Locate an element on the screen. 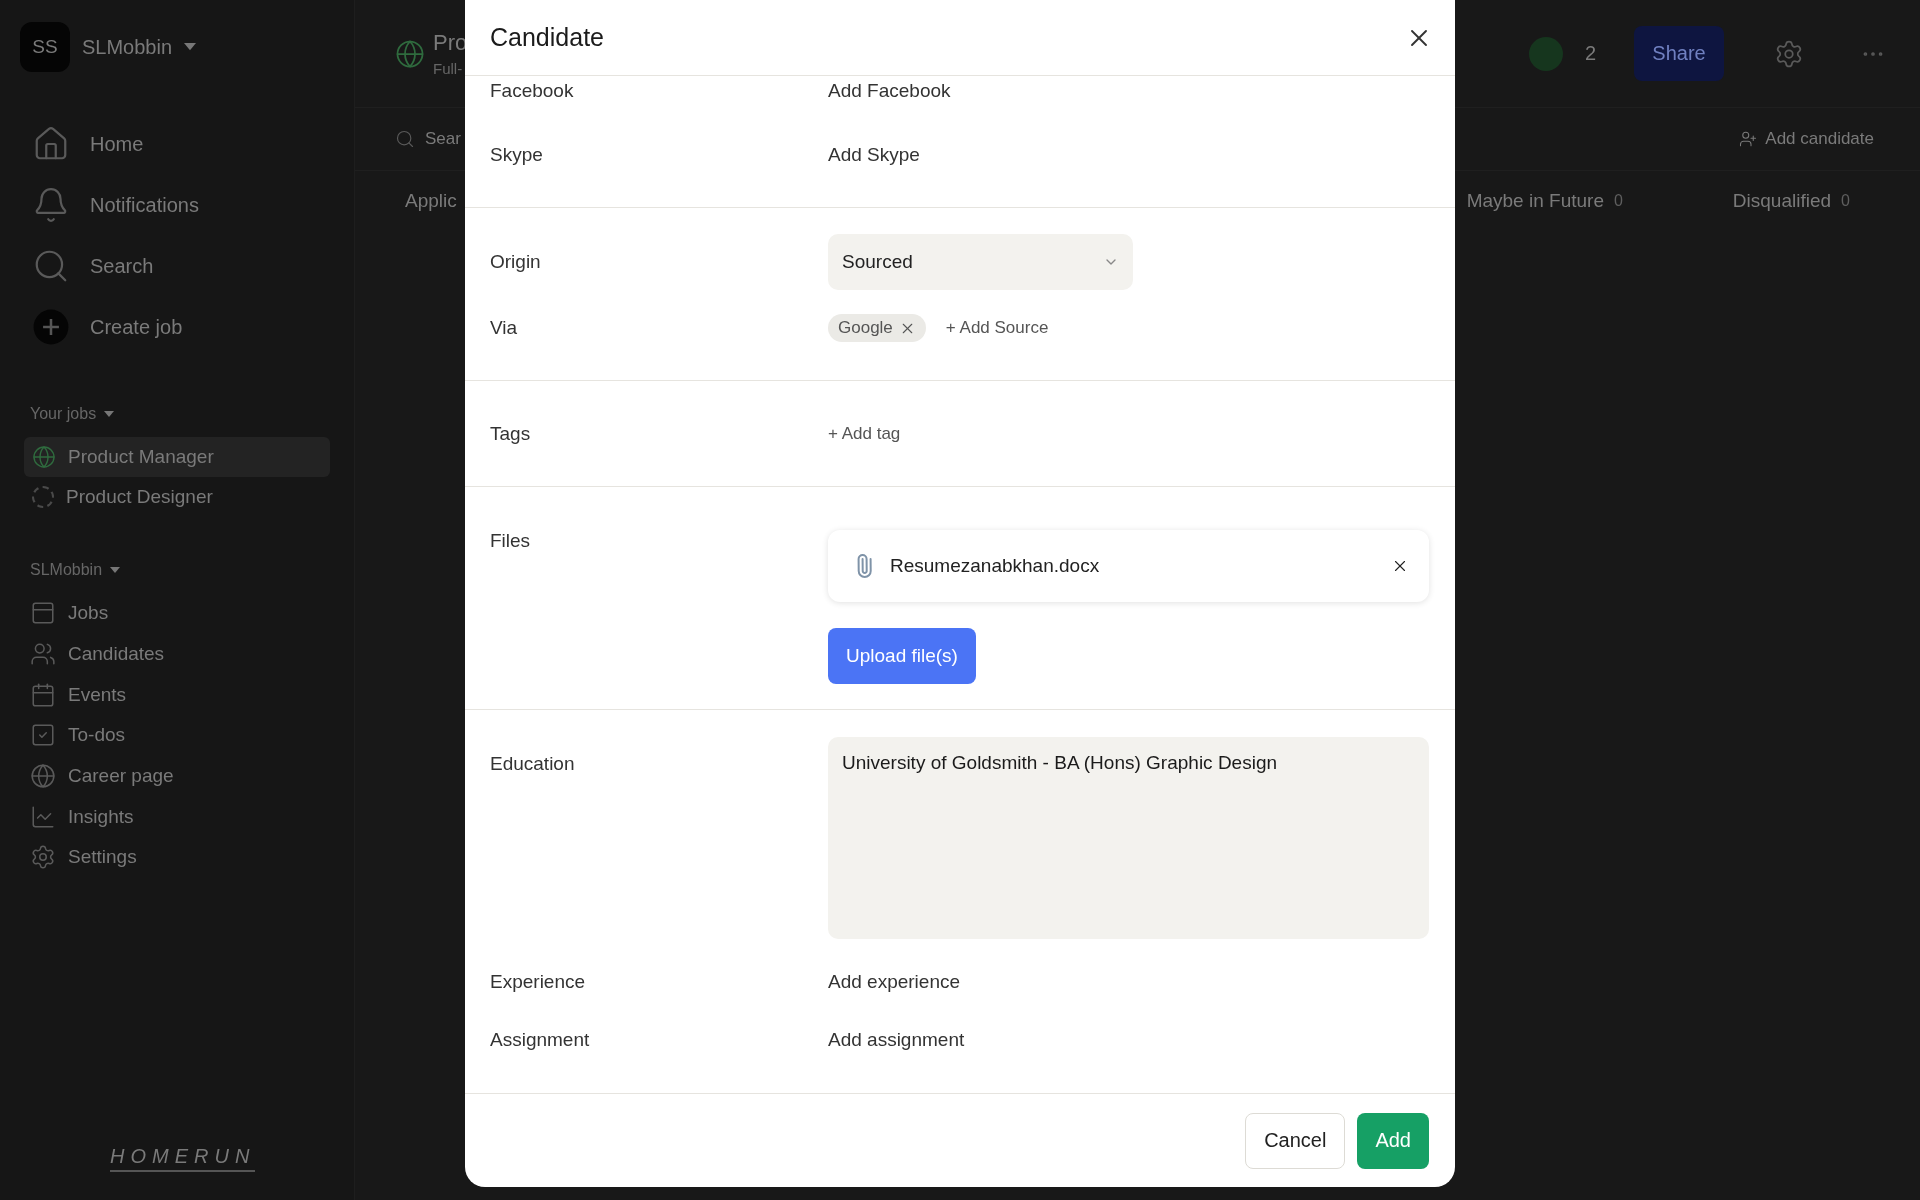 This screenshot has width=1920, height=1200. stage-title: Applic is located at coordinates (431, 200).